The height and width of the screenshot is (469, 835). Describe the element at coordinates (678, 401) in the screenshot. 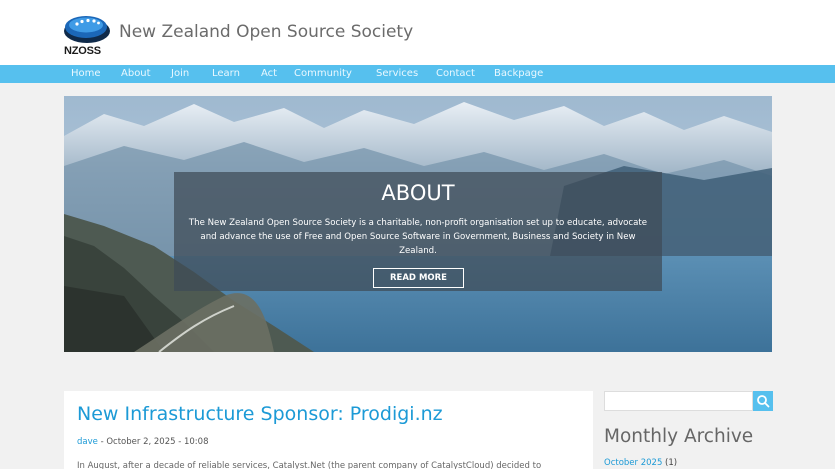

I see `search-input` at that location.